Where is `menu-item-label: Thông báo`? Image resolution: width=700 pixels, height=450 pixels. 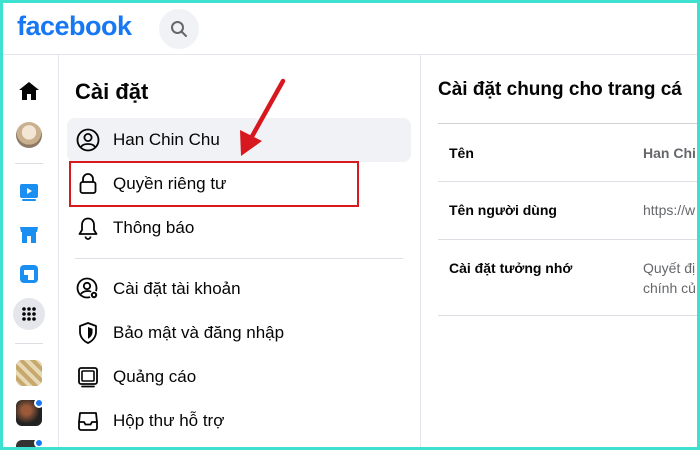
menu-item-label: Thông báo is located at coordinates (154, 227).